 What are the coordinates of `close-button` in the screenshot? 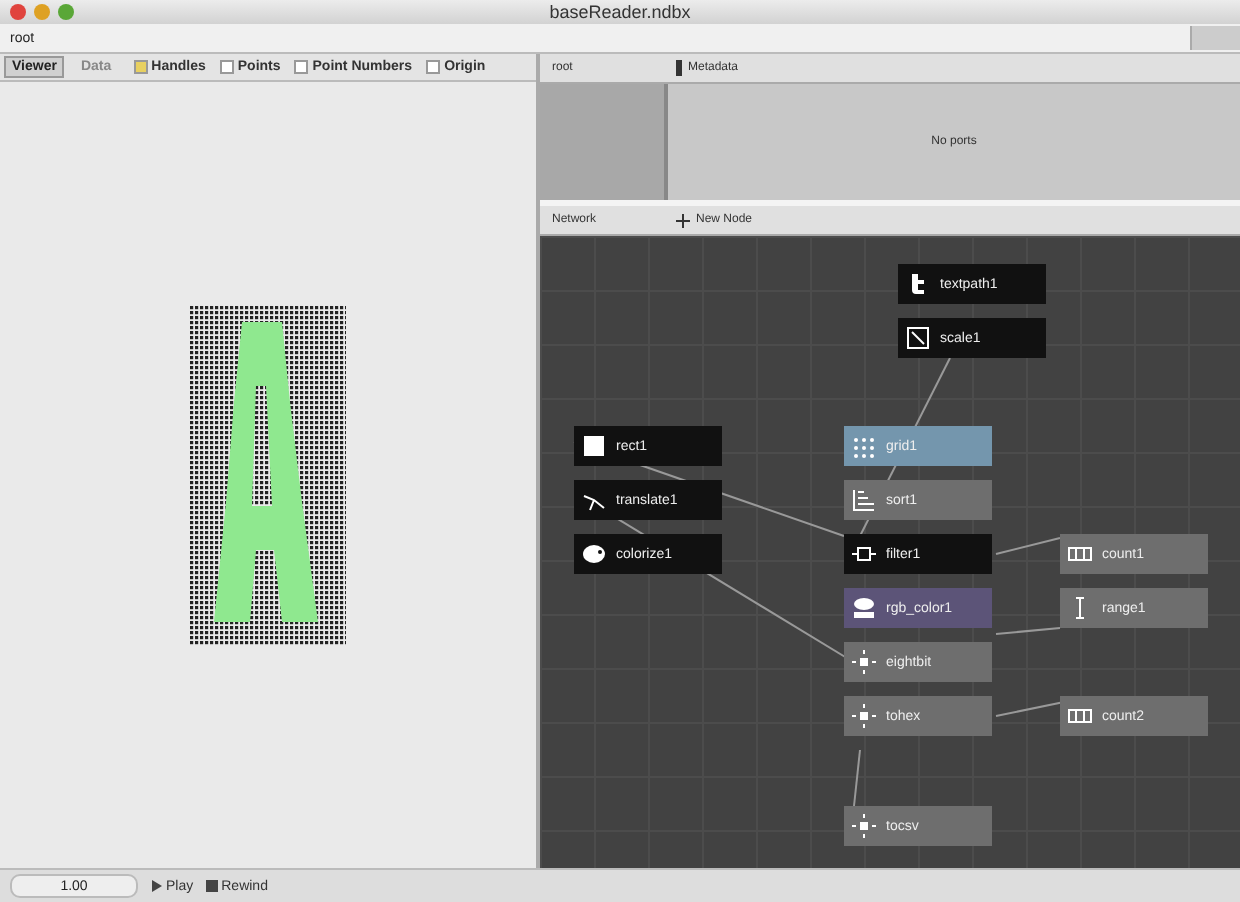 It's located at (18, 12).